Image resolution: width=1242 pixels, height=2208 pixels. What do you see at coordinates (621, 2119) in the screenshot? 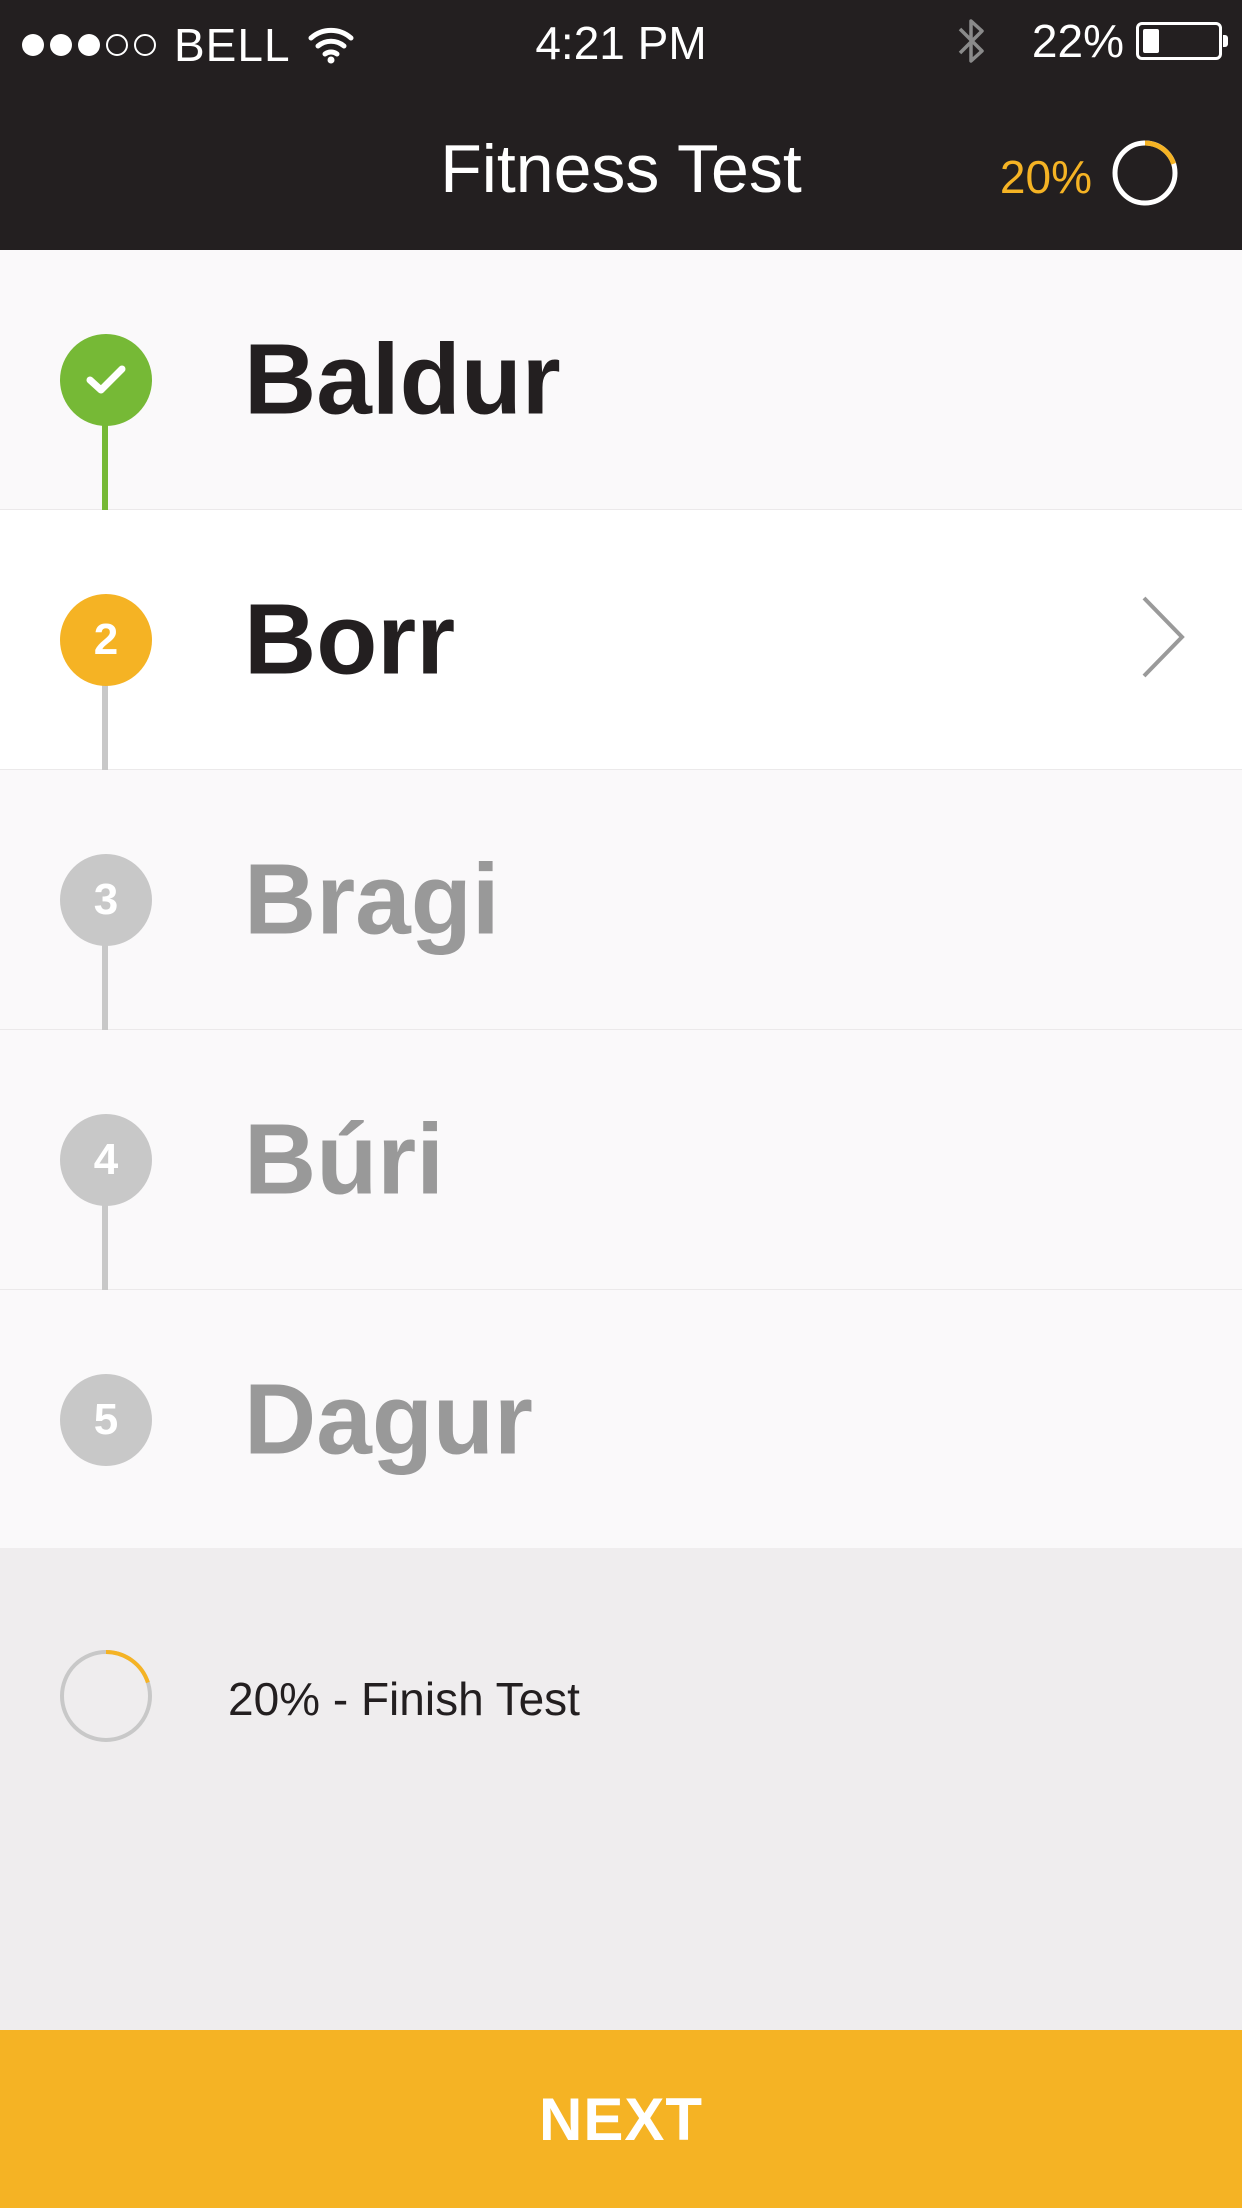
I see `next-button: NEXT` at bounding box center [621, 2119].